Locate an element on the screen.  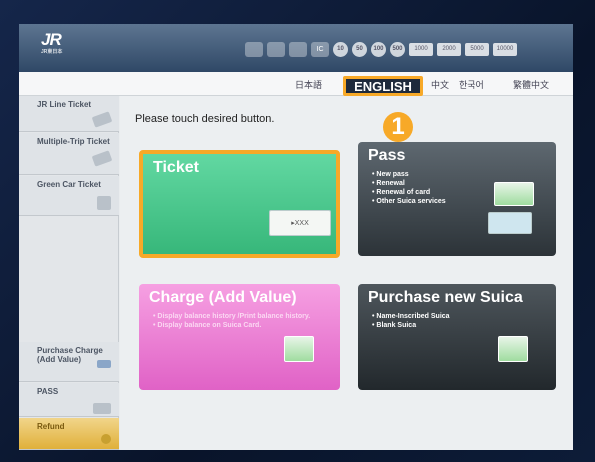
sidebar-item-purchase-charge: Purchase Charge (Add Value) is located at coordinates (69, 362).